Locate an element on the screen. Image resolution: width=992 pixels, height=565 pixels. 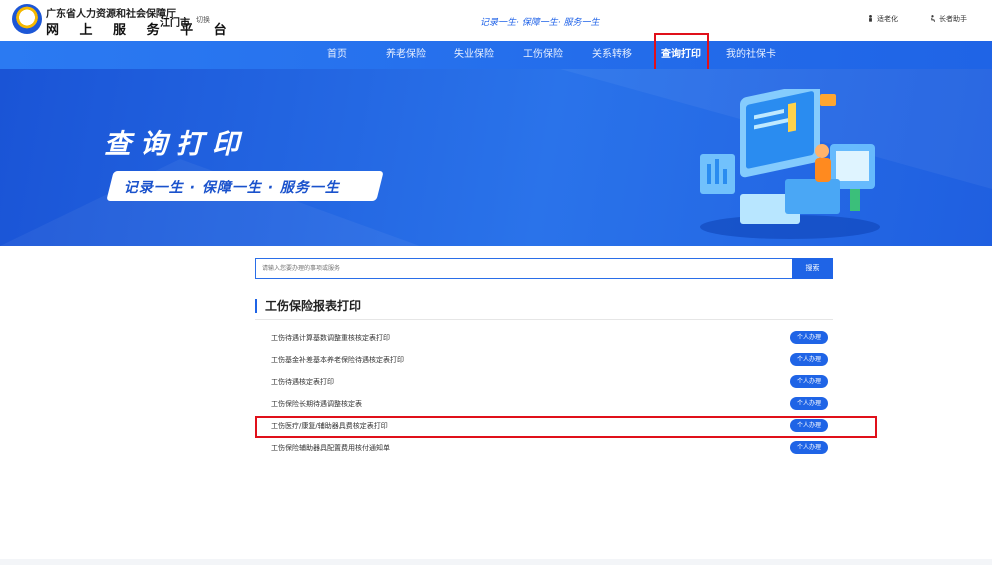
main-nav: 首页 养老保险 失业保险 工伤保险 关系转移 查询打印 我的社保卡 is located at coordinates (496, 55).